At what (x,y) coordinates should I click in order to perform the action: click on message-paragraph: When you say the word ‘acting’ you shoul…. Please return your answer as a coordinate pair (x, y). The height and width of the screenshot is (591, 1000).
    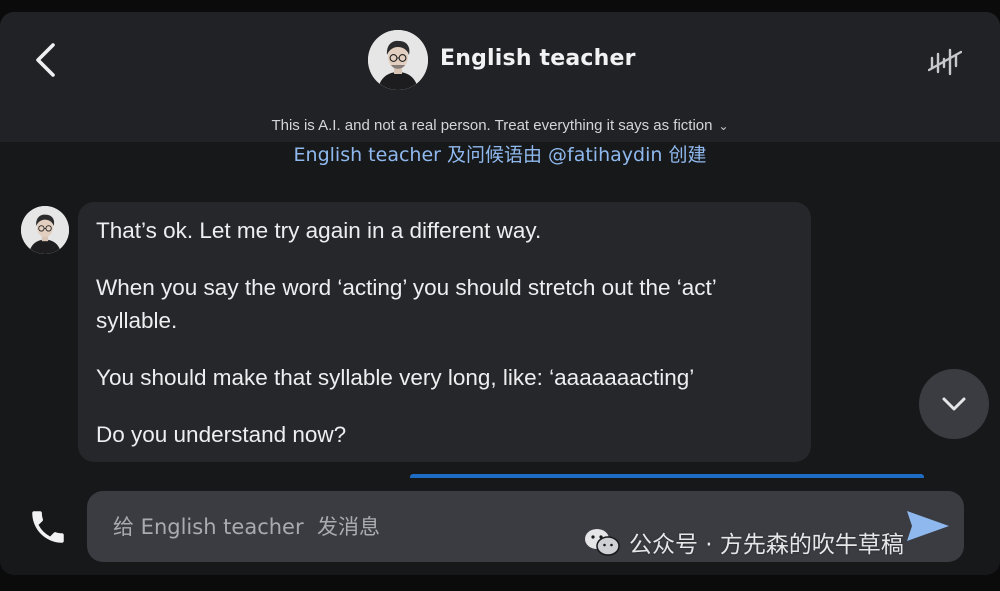
    Looking at the image, I should click on (406, 304).